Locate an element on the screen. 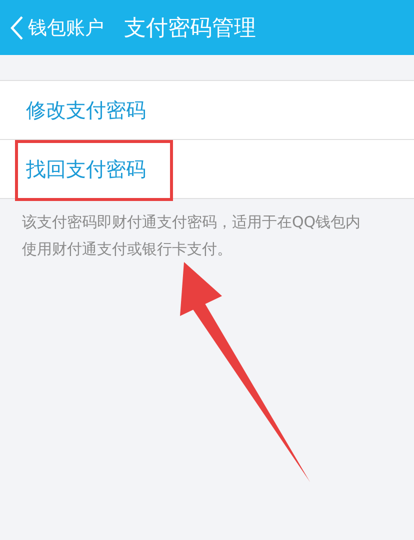  menu-item: 修改支付密码 is located at coordinates (207, 110).